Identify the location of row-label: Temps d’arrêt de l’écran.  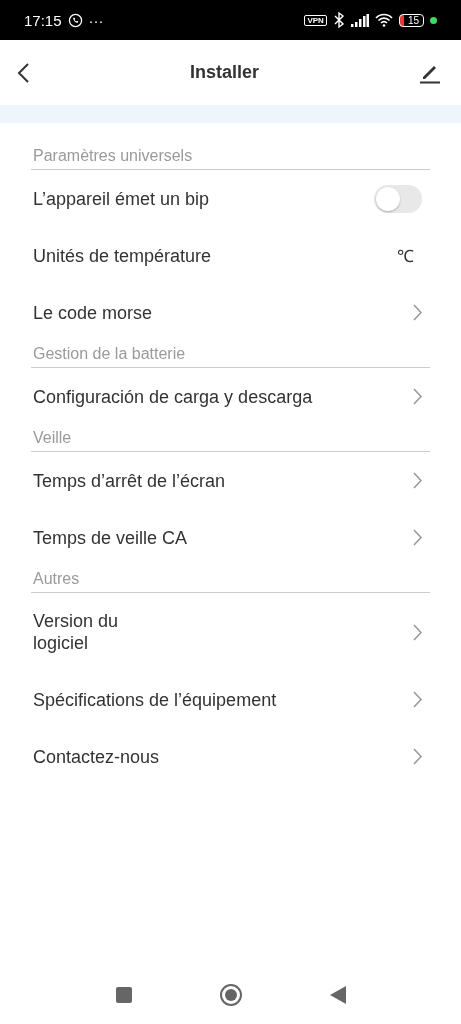
(129, 480).